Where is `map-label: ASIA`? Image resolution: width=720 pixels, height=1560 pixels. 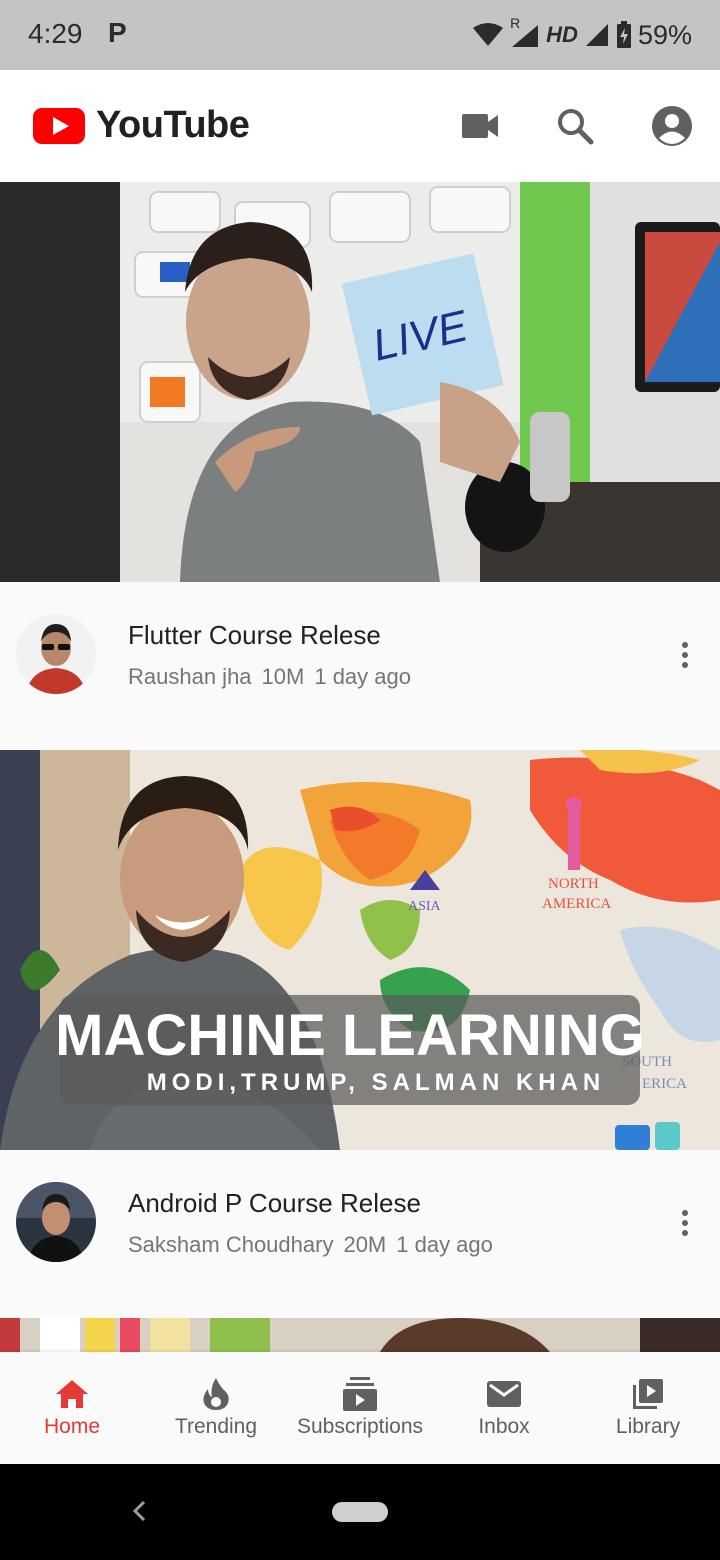
map-label: ASIA is located at coordinates (425, 906).